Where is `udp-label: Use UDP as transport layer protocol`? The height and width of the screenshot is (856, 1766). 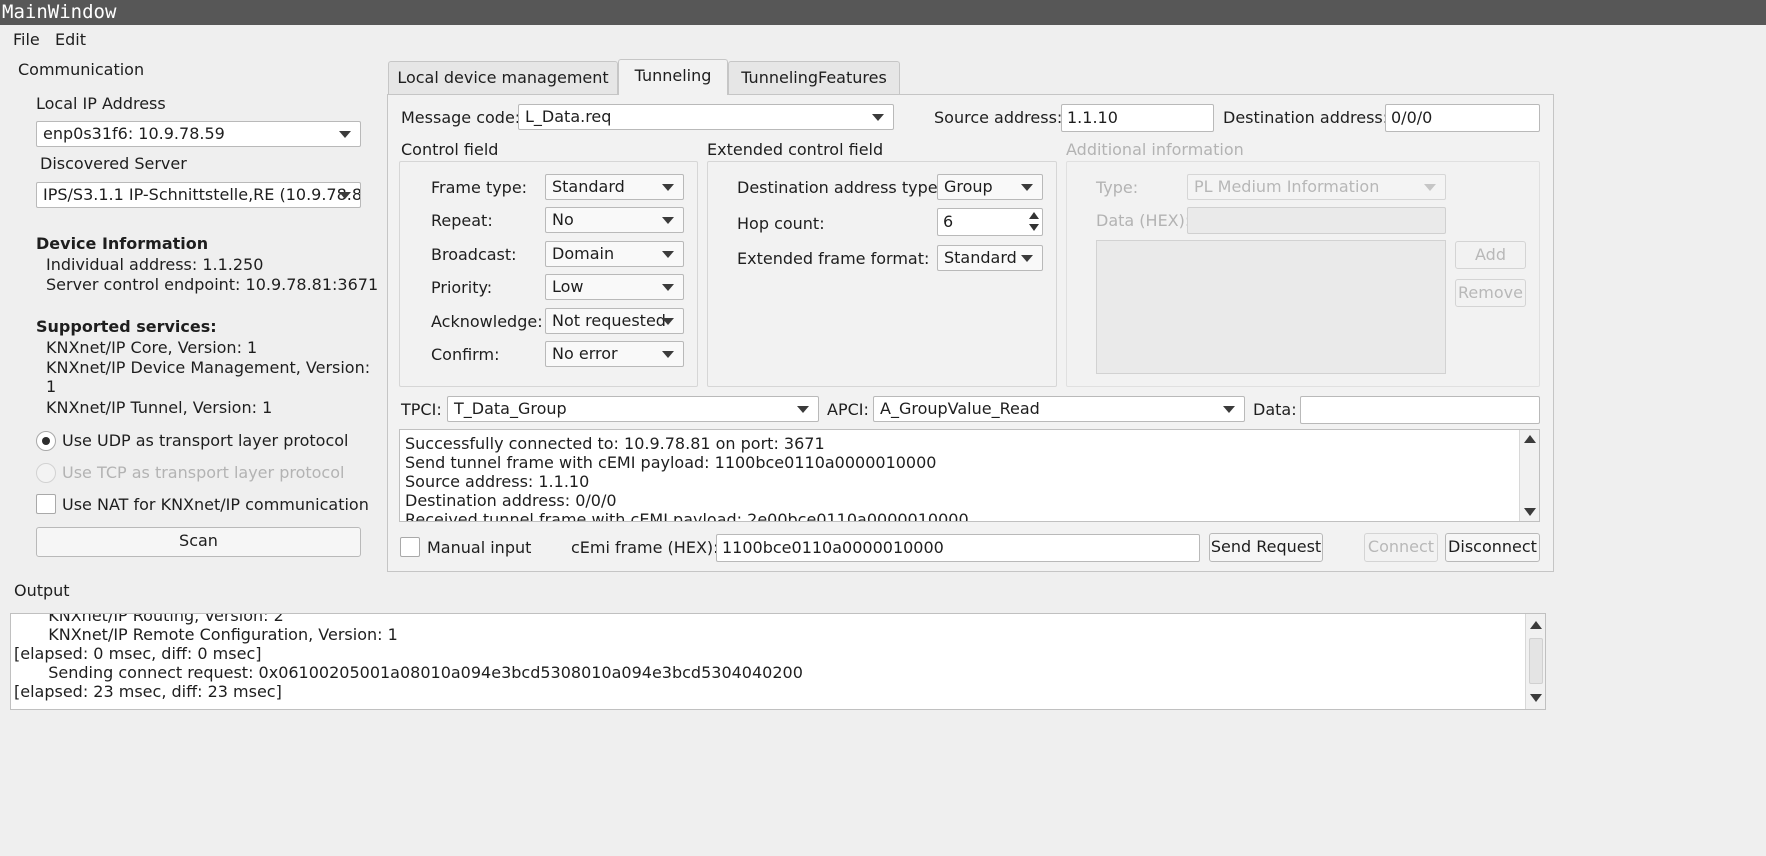 udp-label: Use UDP as transport layer protocol is located at coordinates (205, 440).